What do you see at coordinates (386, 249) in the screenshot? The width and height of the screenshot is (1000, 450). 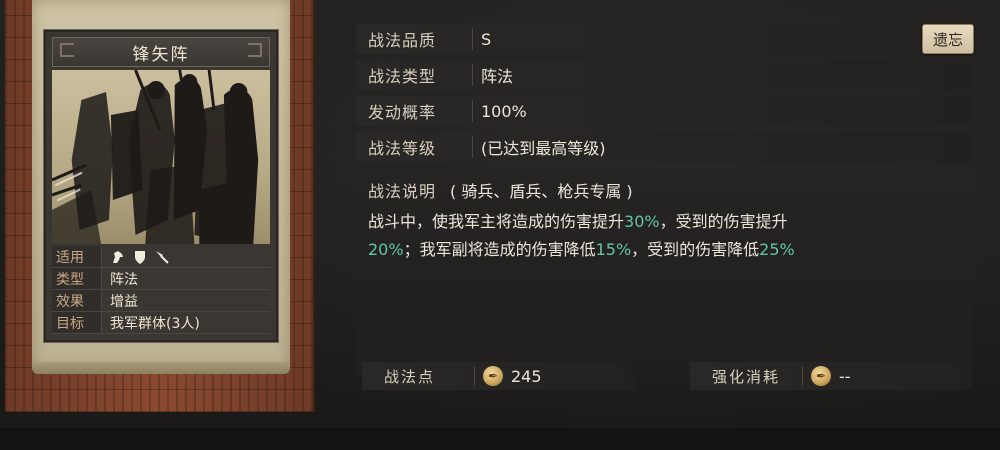 I see `description-highlight: 20%` at bounding box center [386, 249].